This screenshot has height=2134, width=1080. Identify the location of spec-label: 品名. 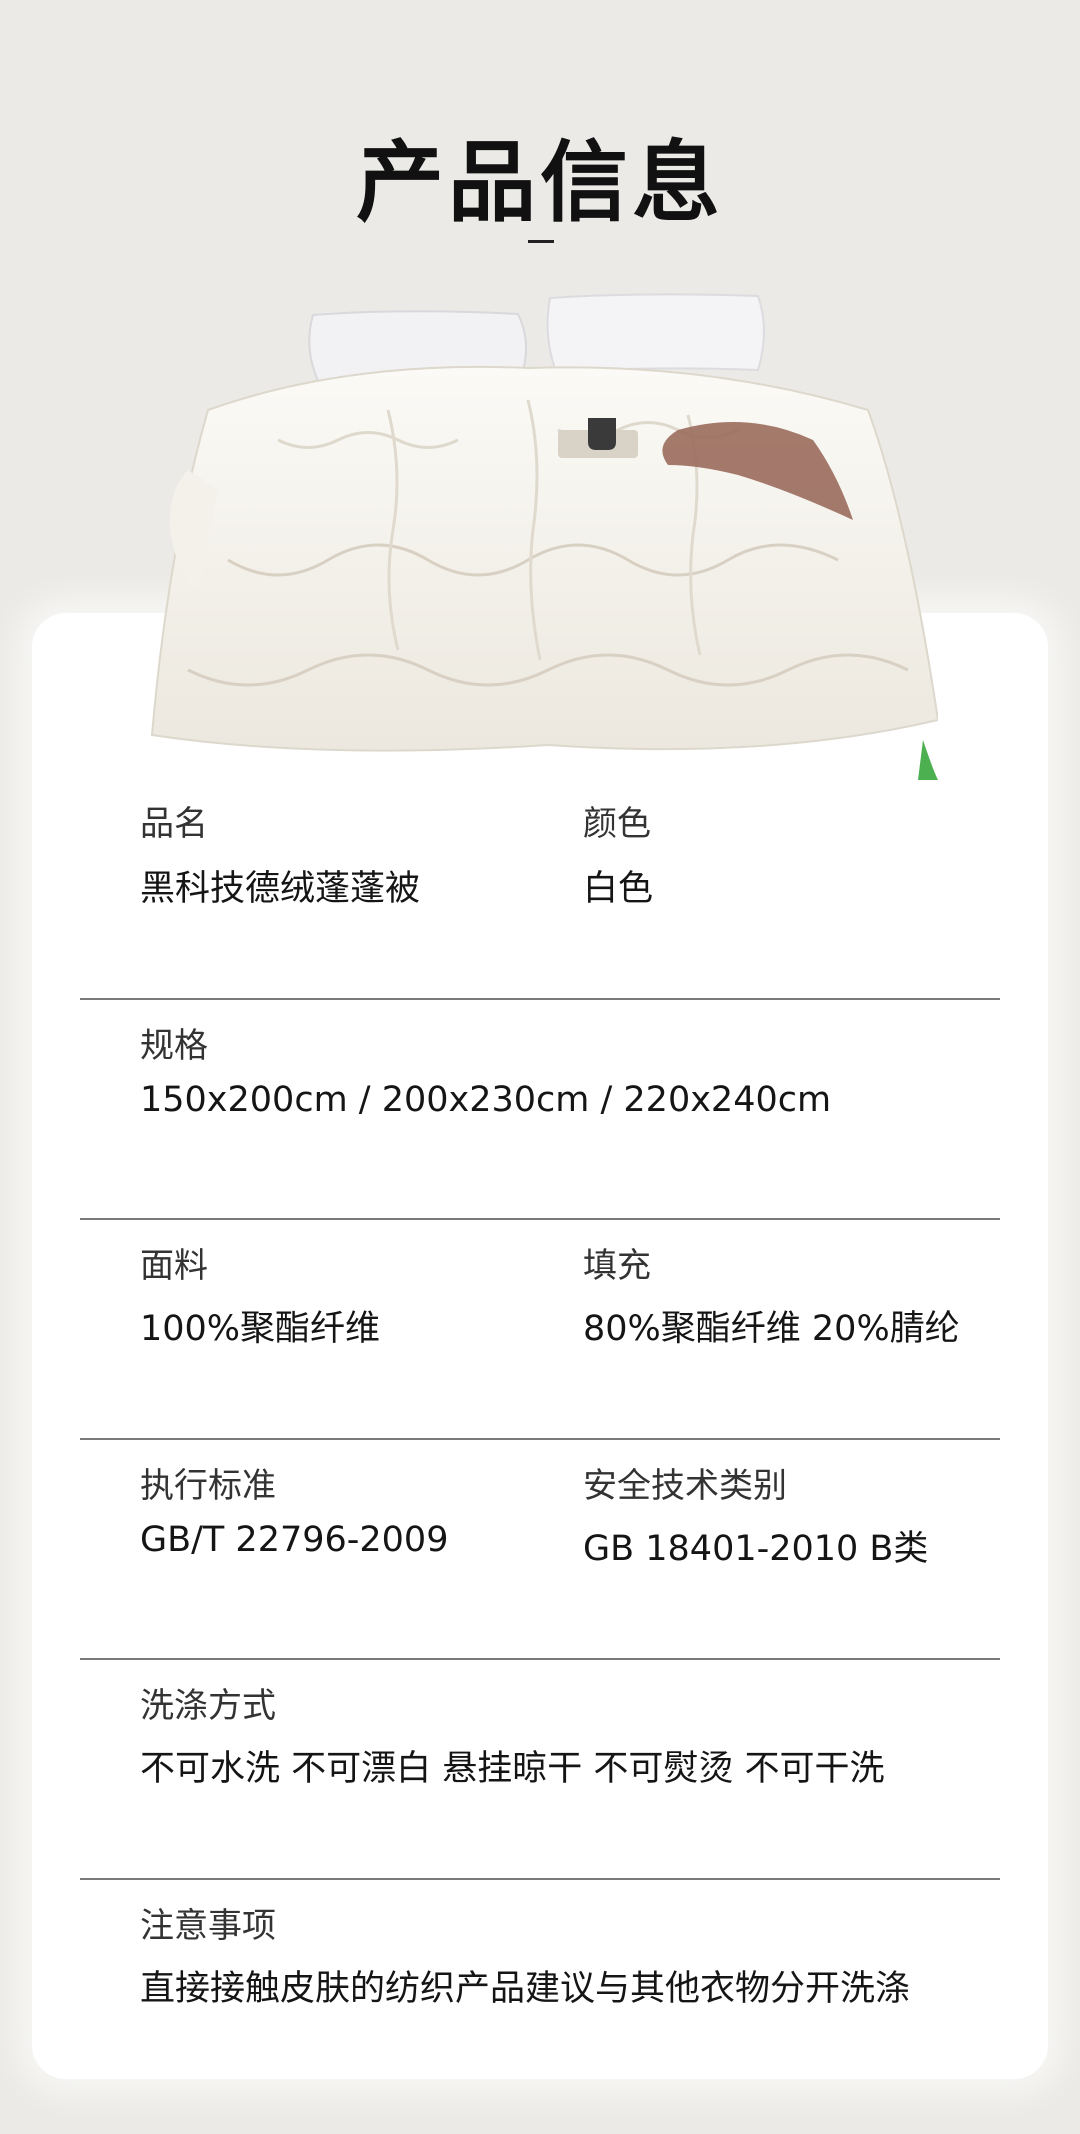
(174, 824).